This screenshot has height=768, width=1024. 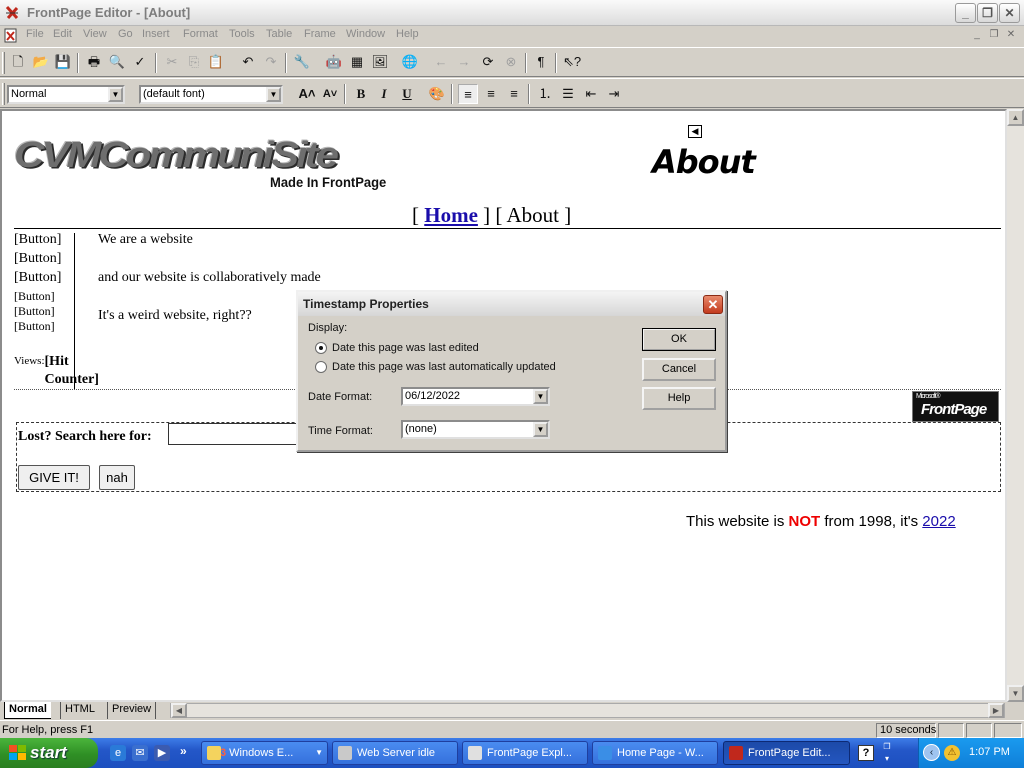 What do you see at coordinates (568, 94) in the screenshot?
I see `bulleted-list-icon: ☰` at bounding box center [568, 94].